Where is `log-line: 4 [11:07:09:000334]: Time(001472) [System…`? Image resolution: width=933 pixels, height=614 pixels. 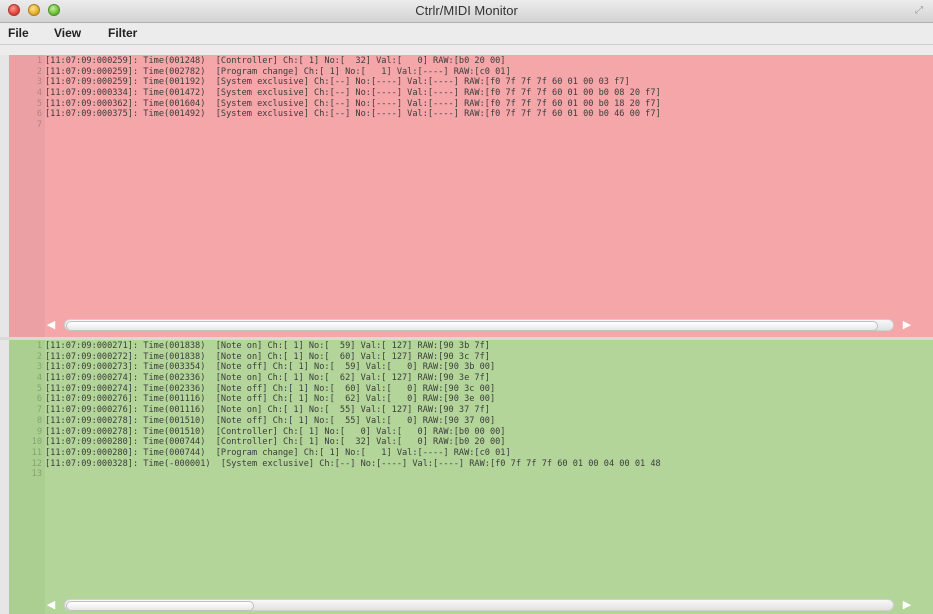 log-line: 4 [11:07:09:000334]: Time(001472) [System… is located at coordinates (335, 93).